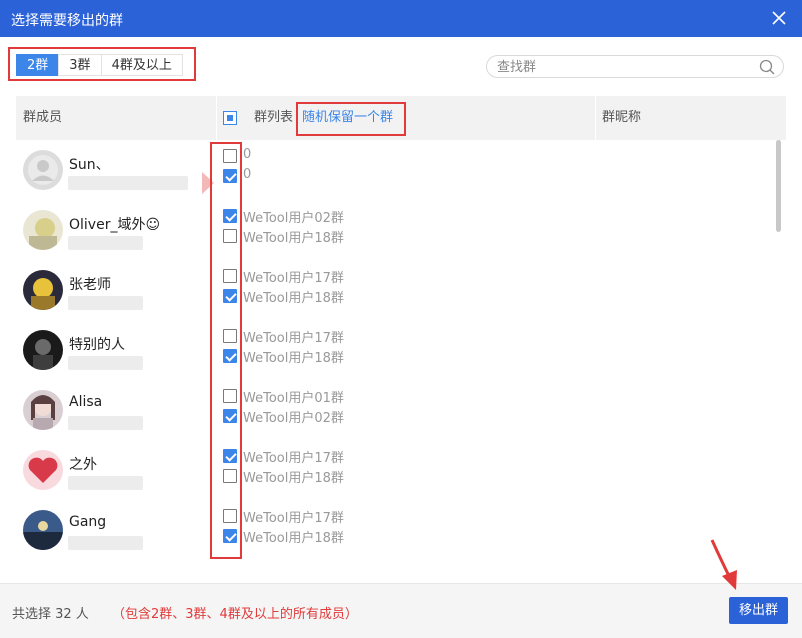 The image size is (802, 638). Describe the element at coordinates (97, 345) in the screenshot. I see `member-name: 特别的人` at that location.